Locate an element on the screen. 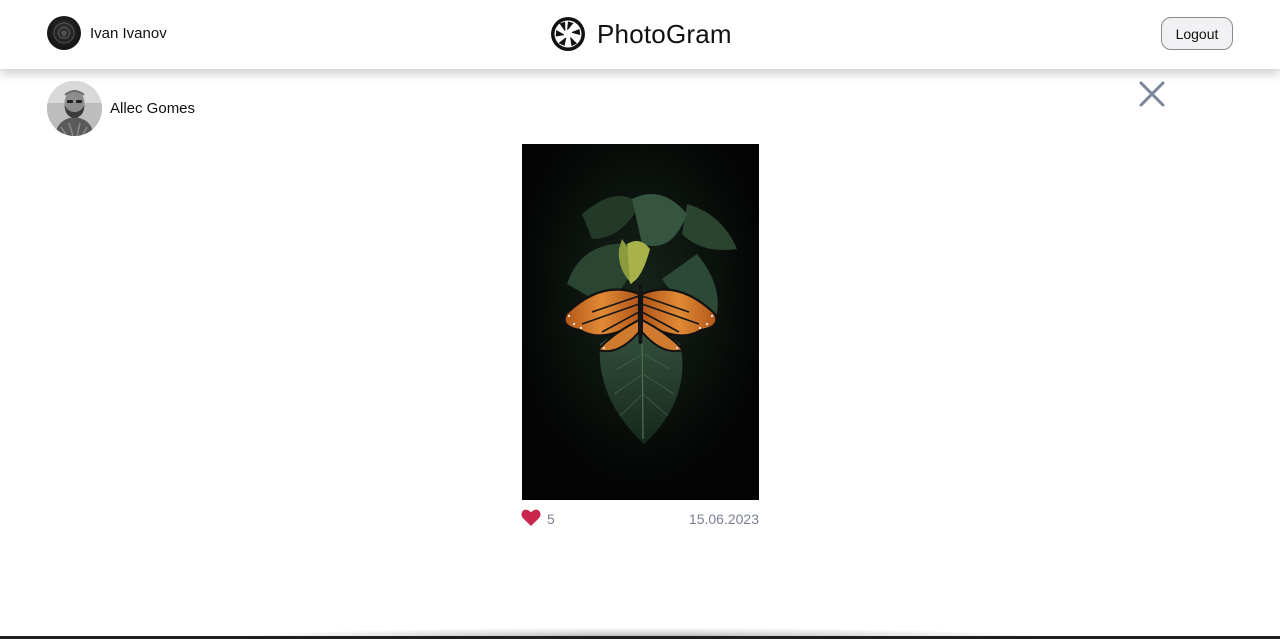 Image resolution: width=1280 pixels, height=639 pixels. current-user: Ivan Ivanov is located at coordinates (107, 33).